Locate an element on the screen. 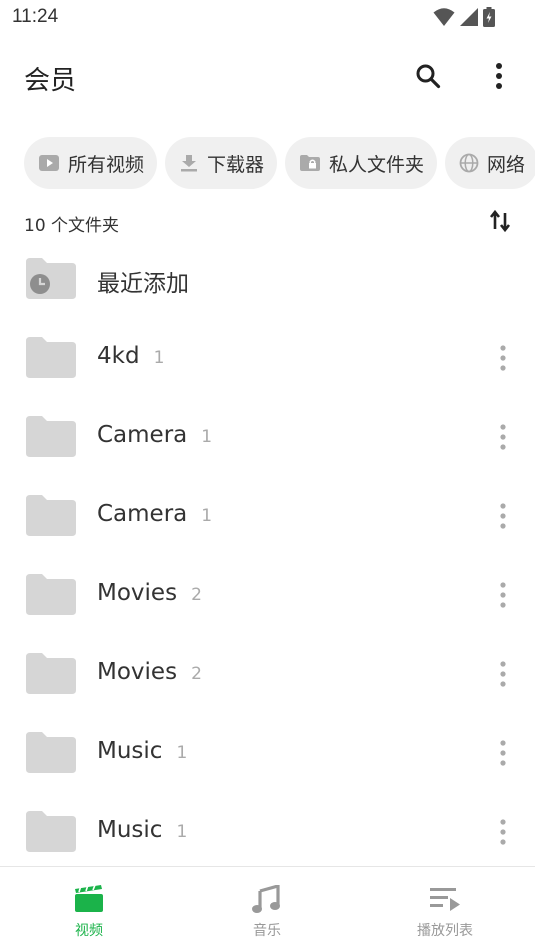 The width and height of the screenshot is (535, 951). more-options-button is located at coordinates (499, 76).